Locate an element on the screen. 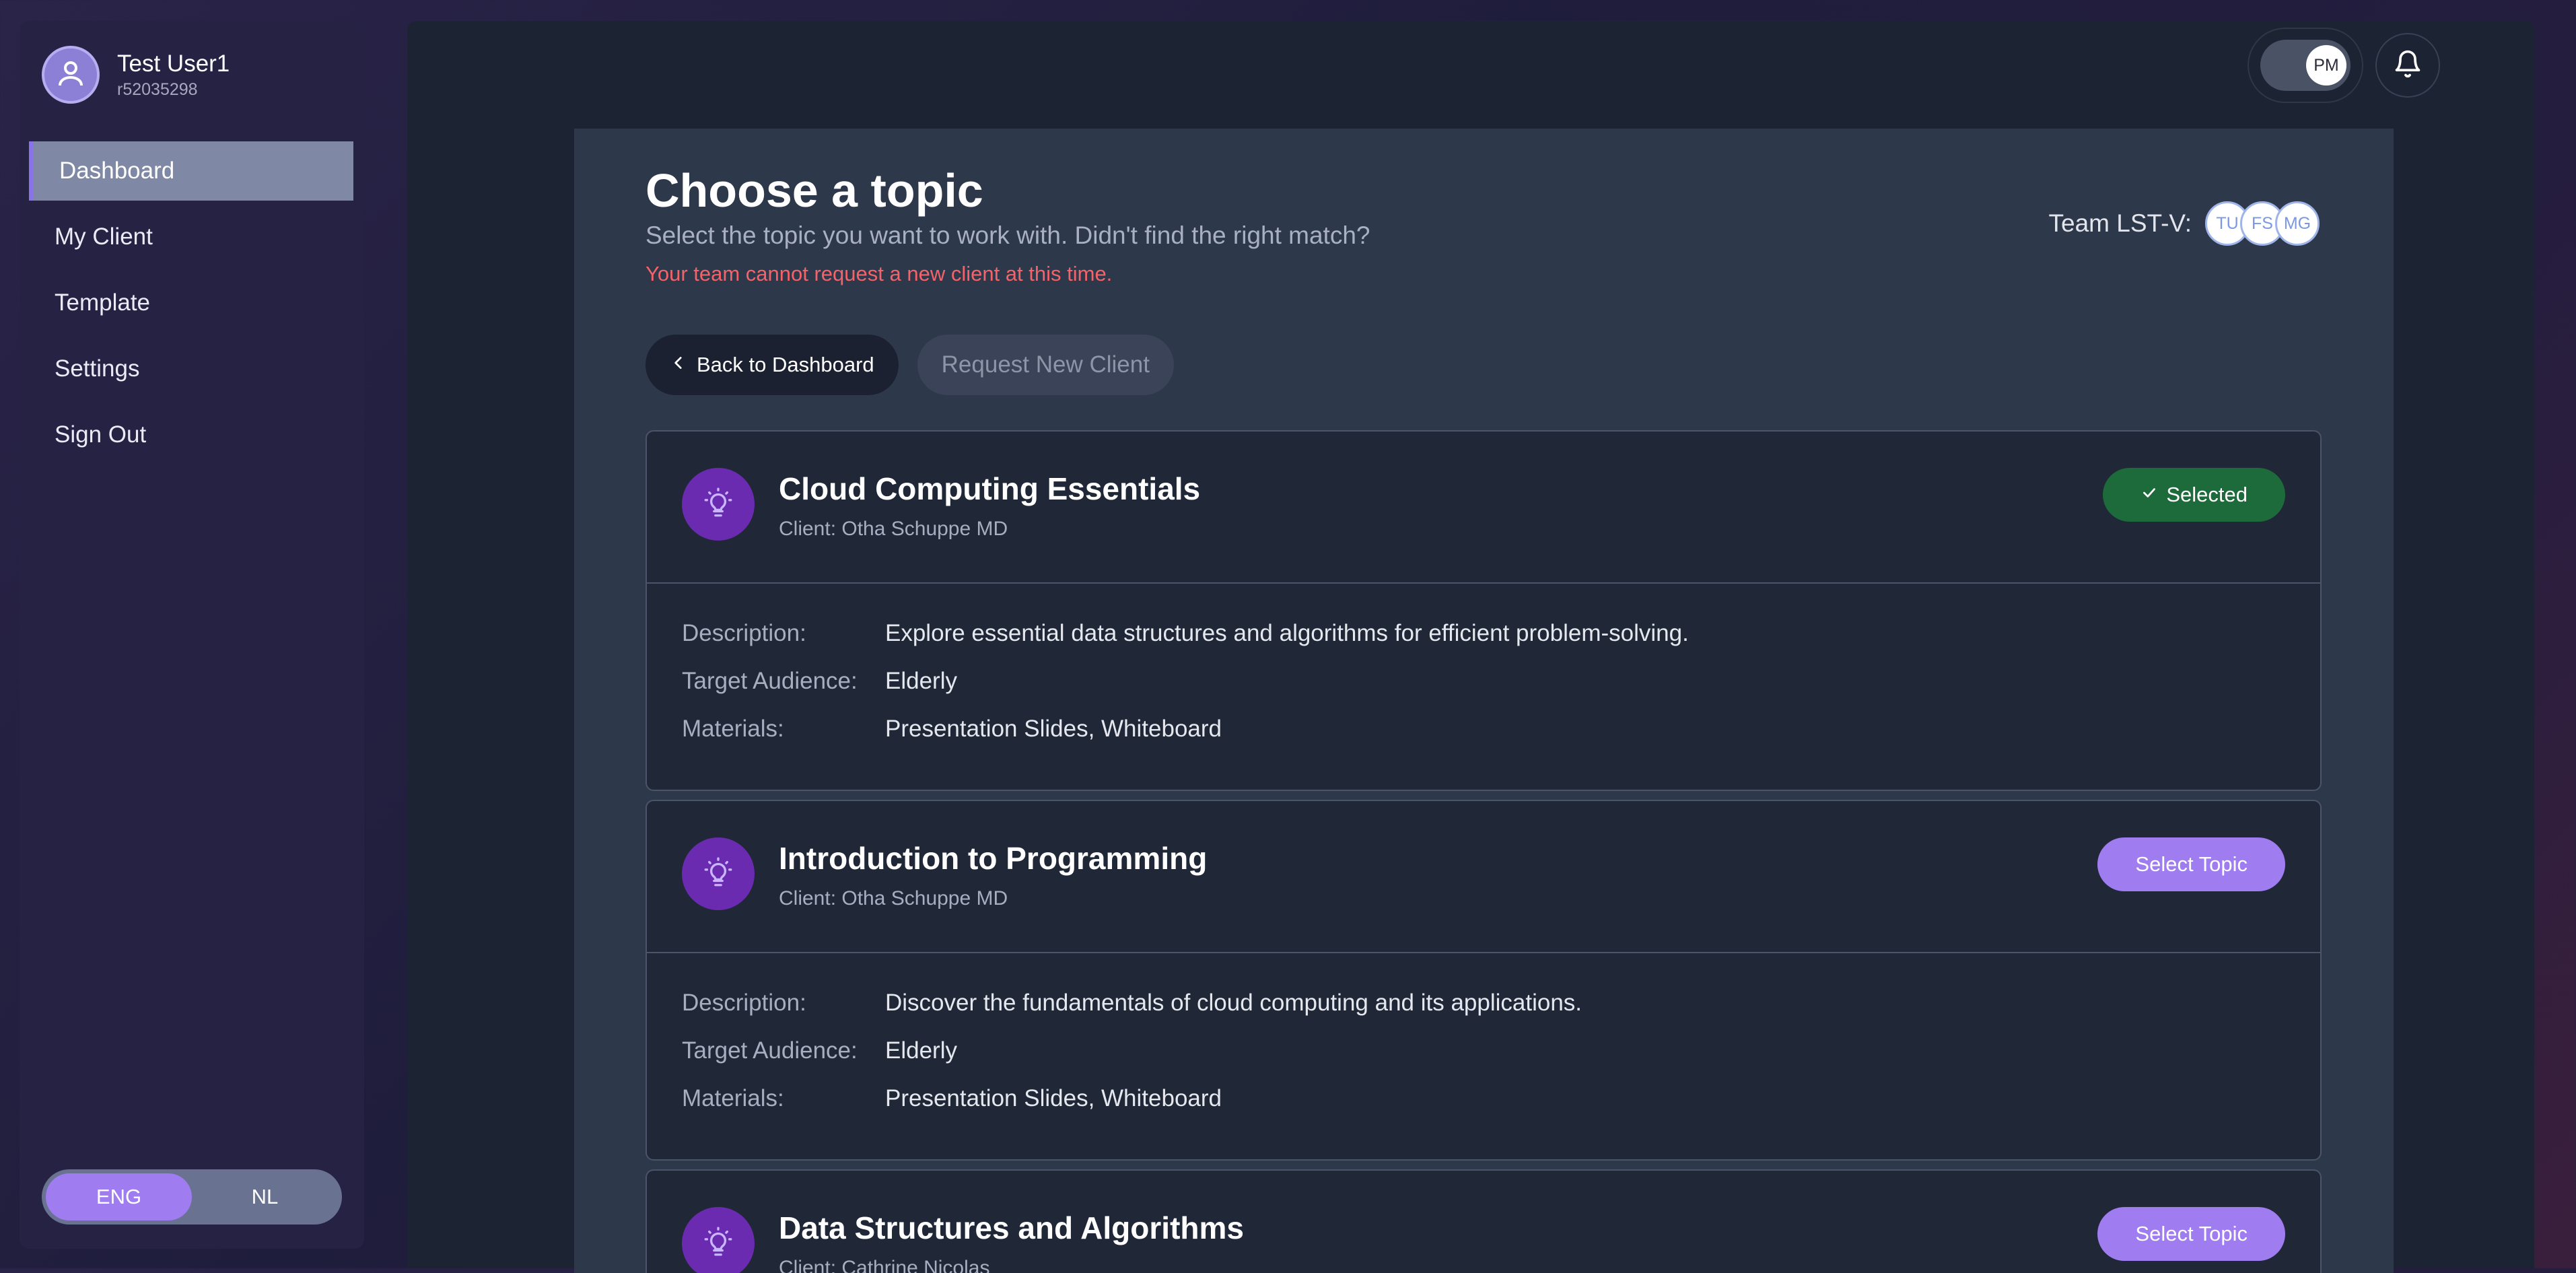 This screenshot has height=1273, width=2576. team-info: Team LST-V: TU FS MG is located at coordinates (2184, 224).